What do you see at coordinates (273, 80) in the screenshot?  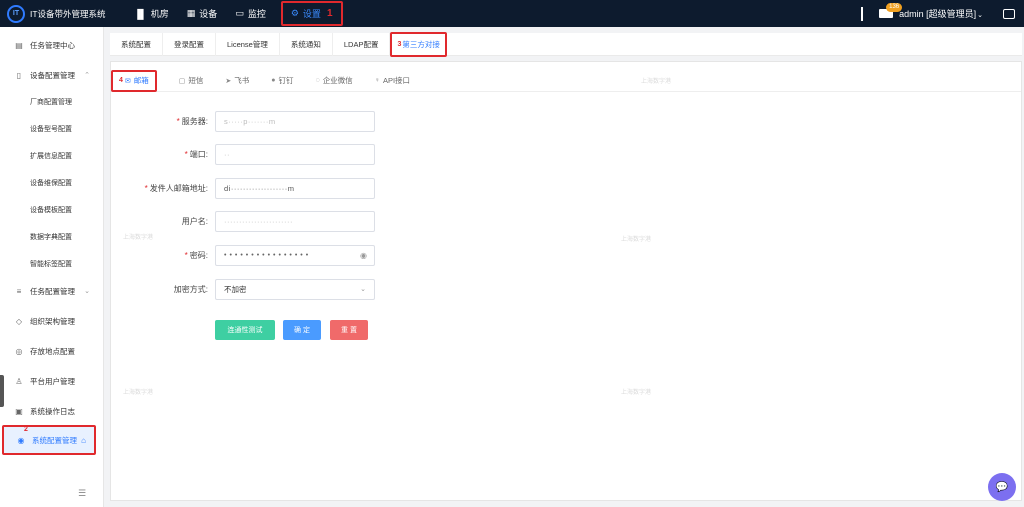 I see `dingtalk-icon: ●` at bounding box center [273, 80].